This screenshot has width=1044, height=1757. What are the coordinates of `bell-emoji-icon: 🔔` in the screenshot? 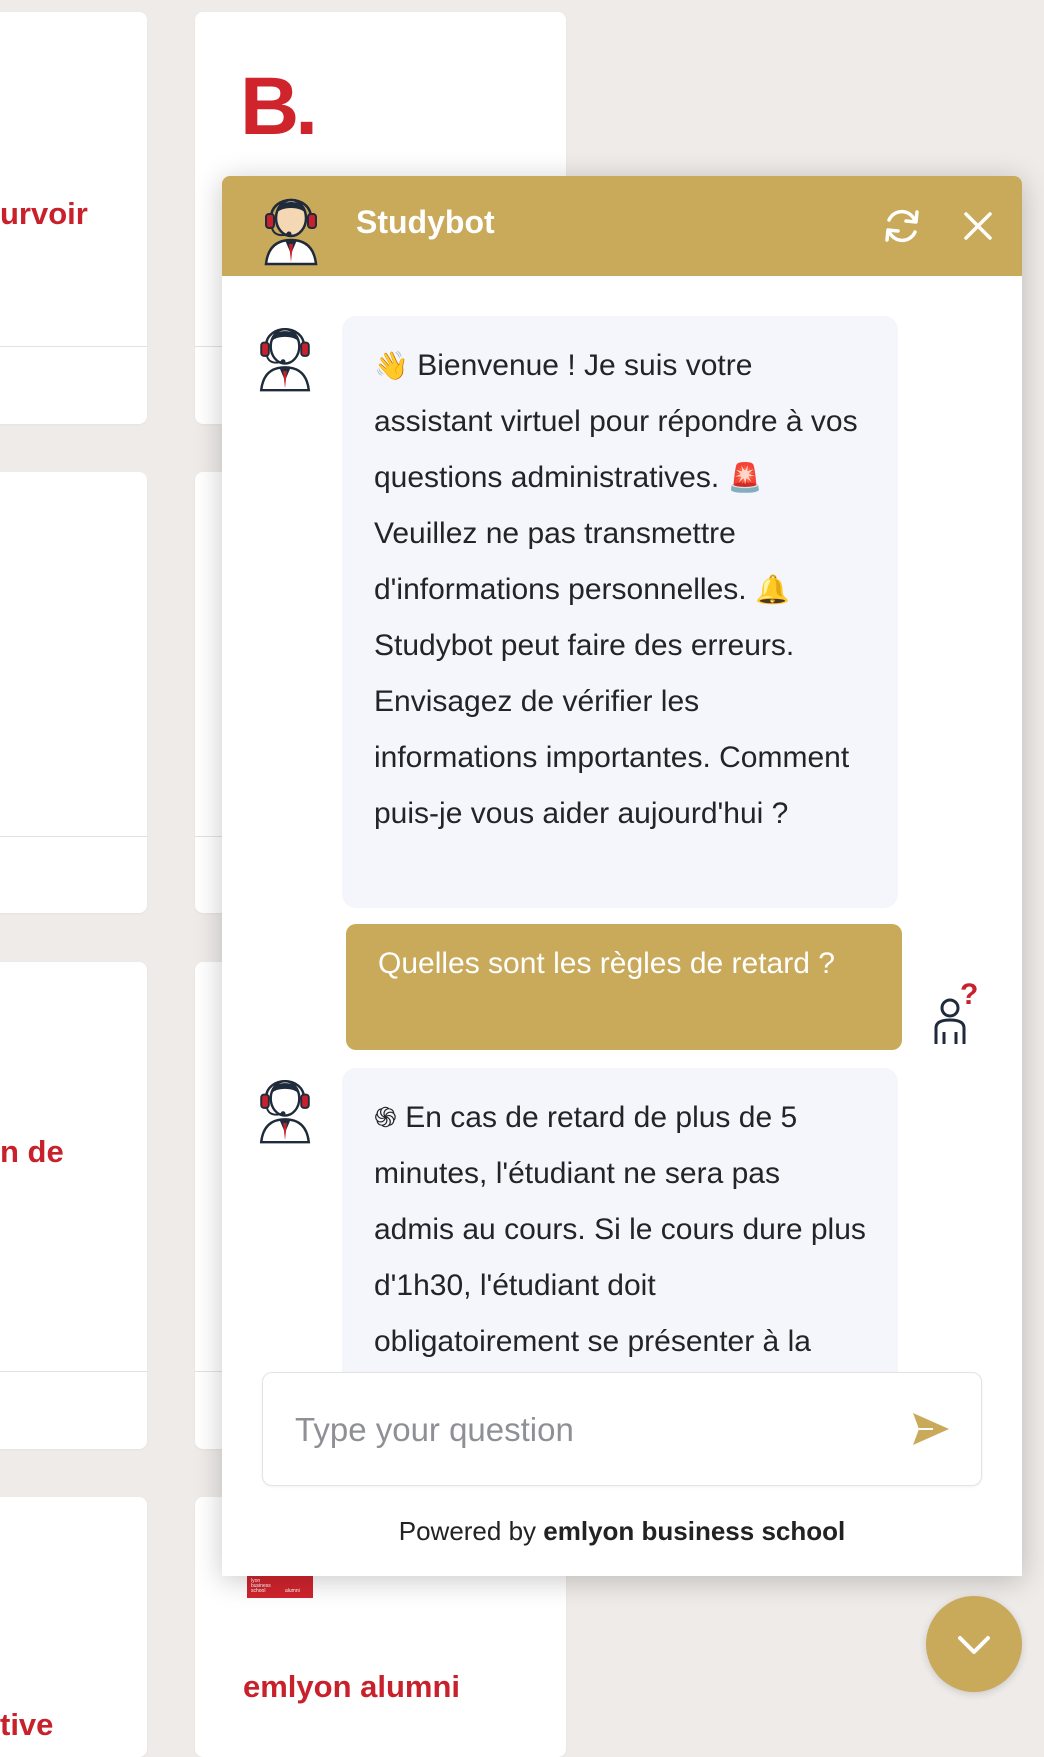 It's located at (772, 589).